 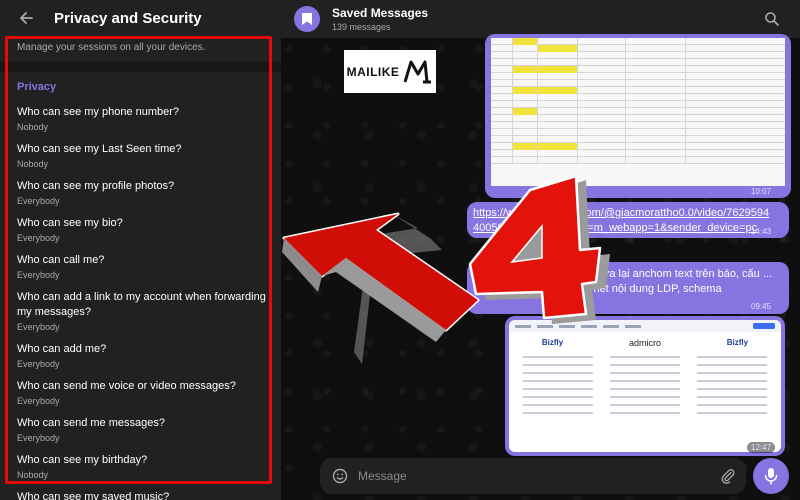 I want to click on privacy-item-last-seen: Who can see my Last Seen time? Nobody, so click(x=140, y=154).